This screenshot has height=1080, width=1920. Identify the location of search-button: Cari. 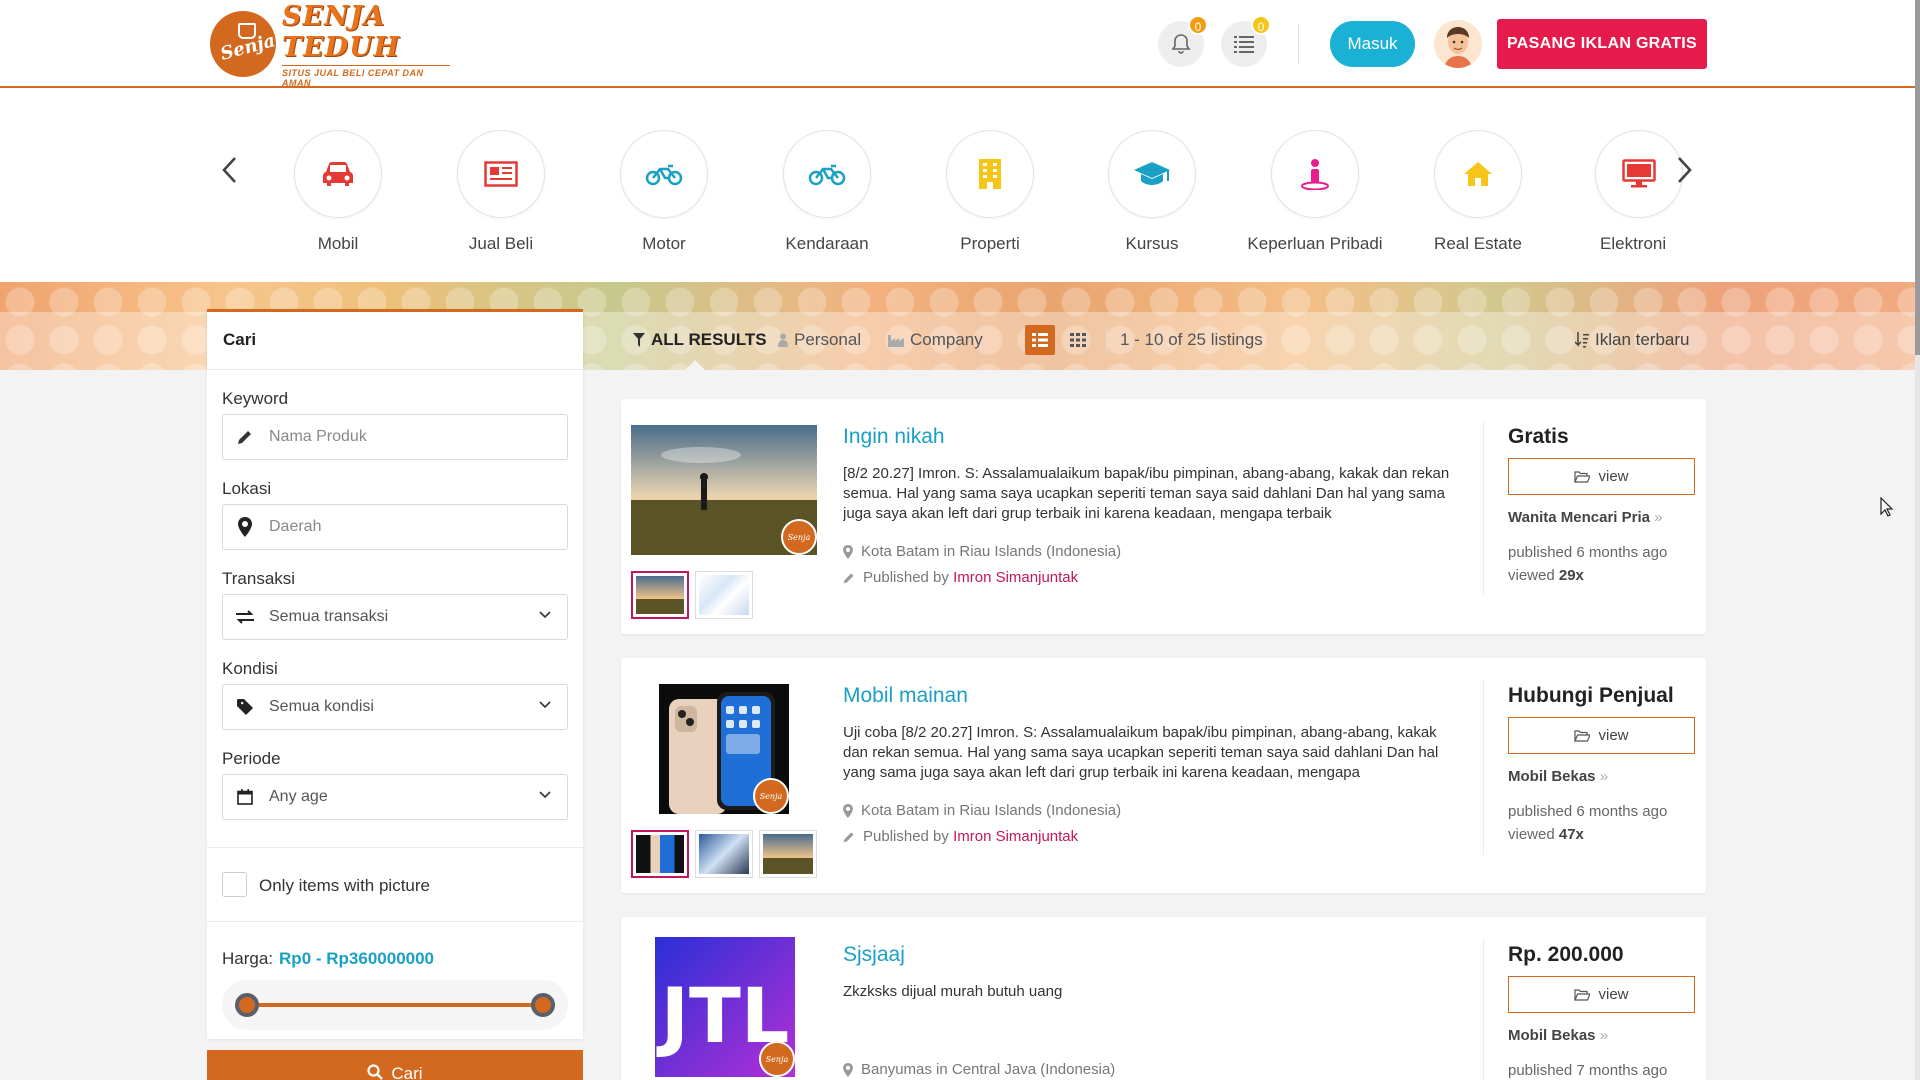
(395, 1065).